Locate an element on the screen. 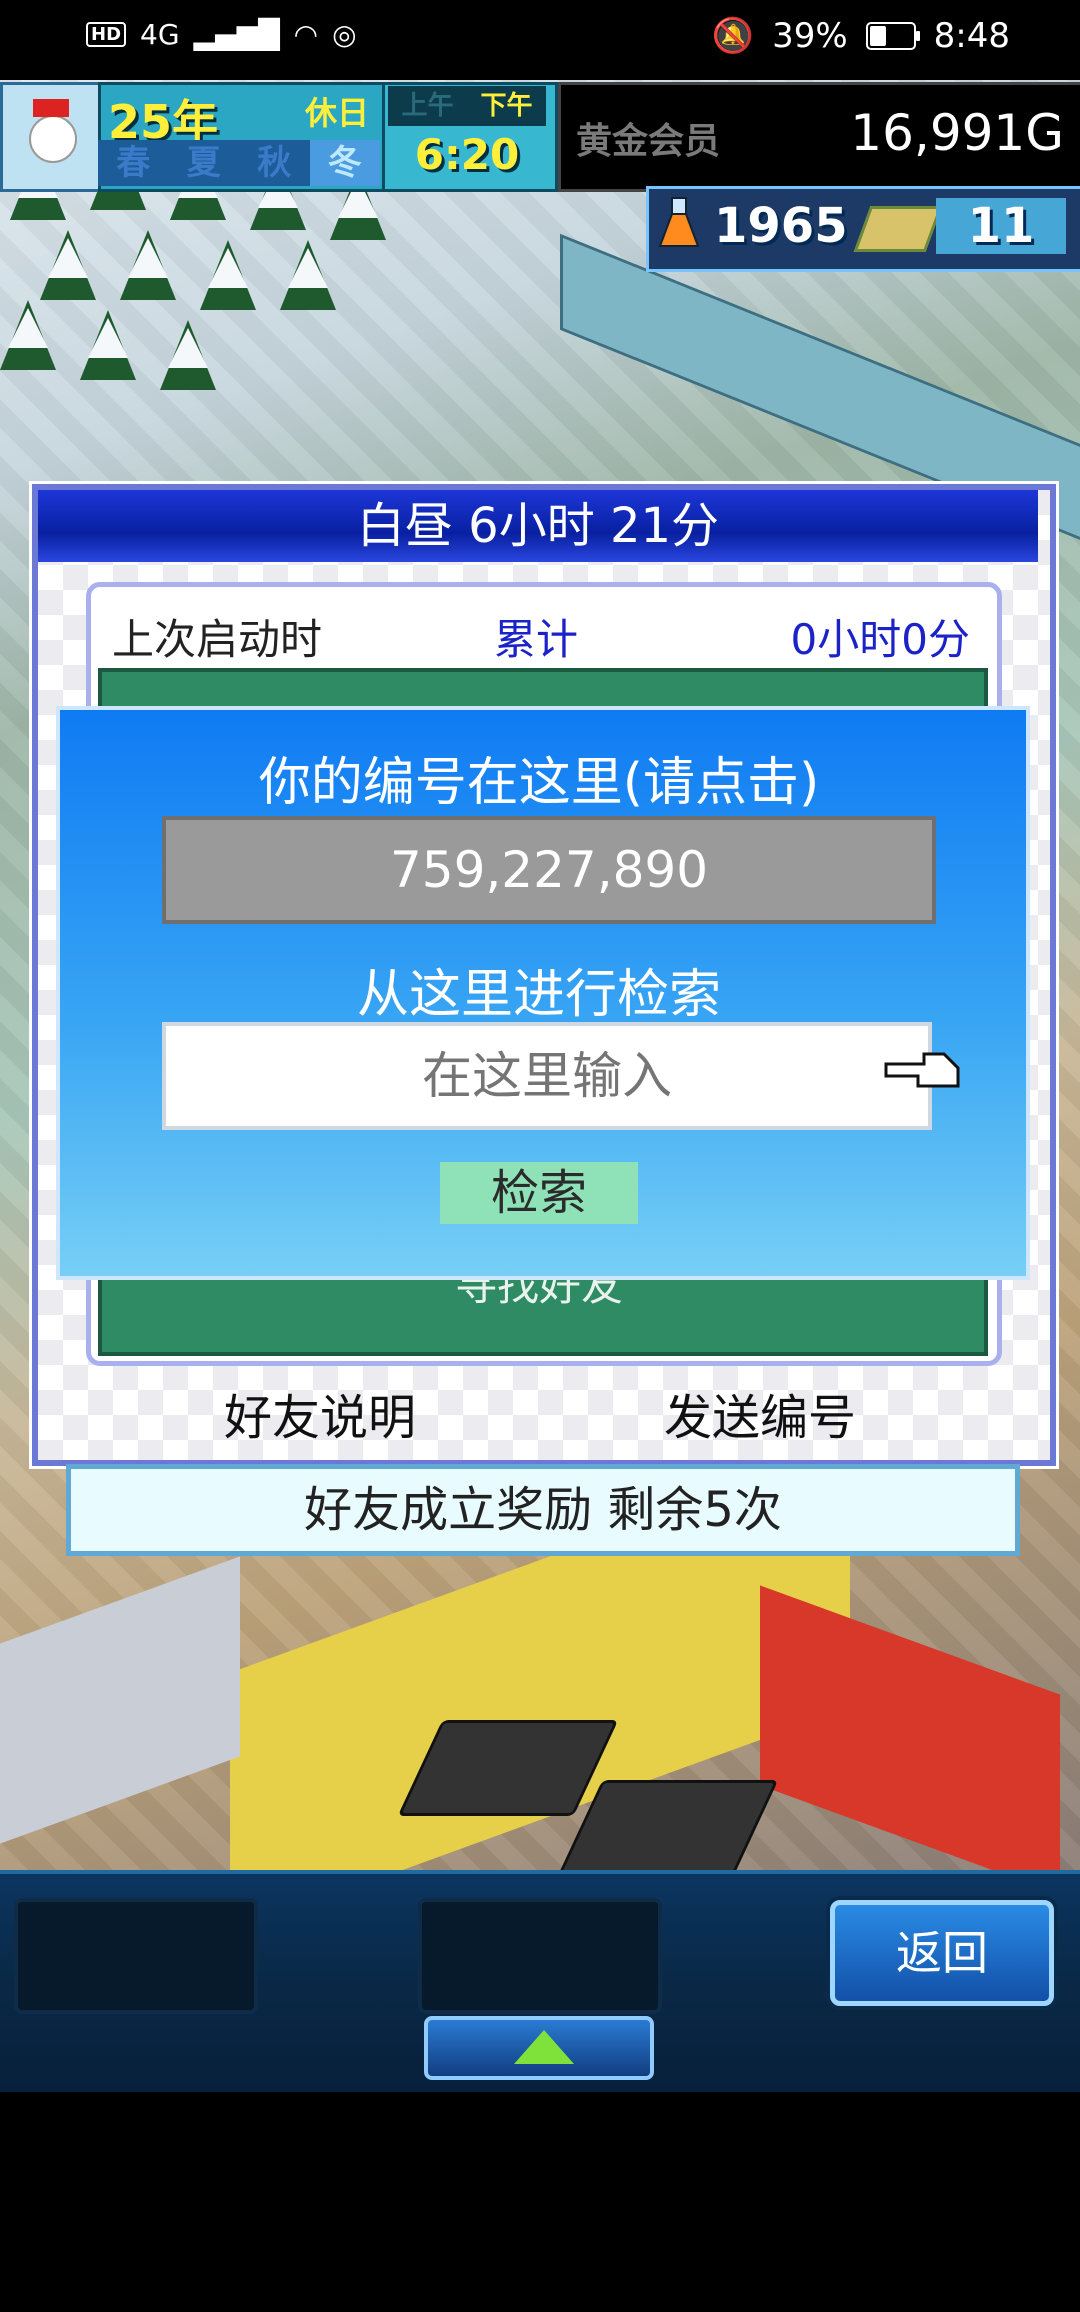  network-label: 4G is located at coordinates (160, 34).